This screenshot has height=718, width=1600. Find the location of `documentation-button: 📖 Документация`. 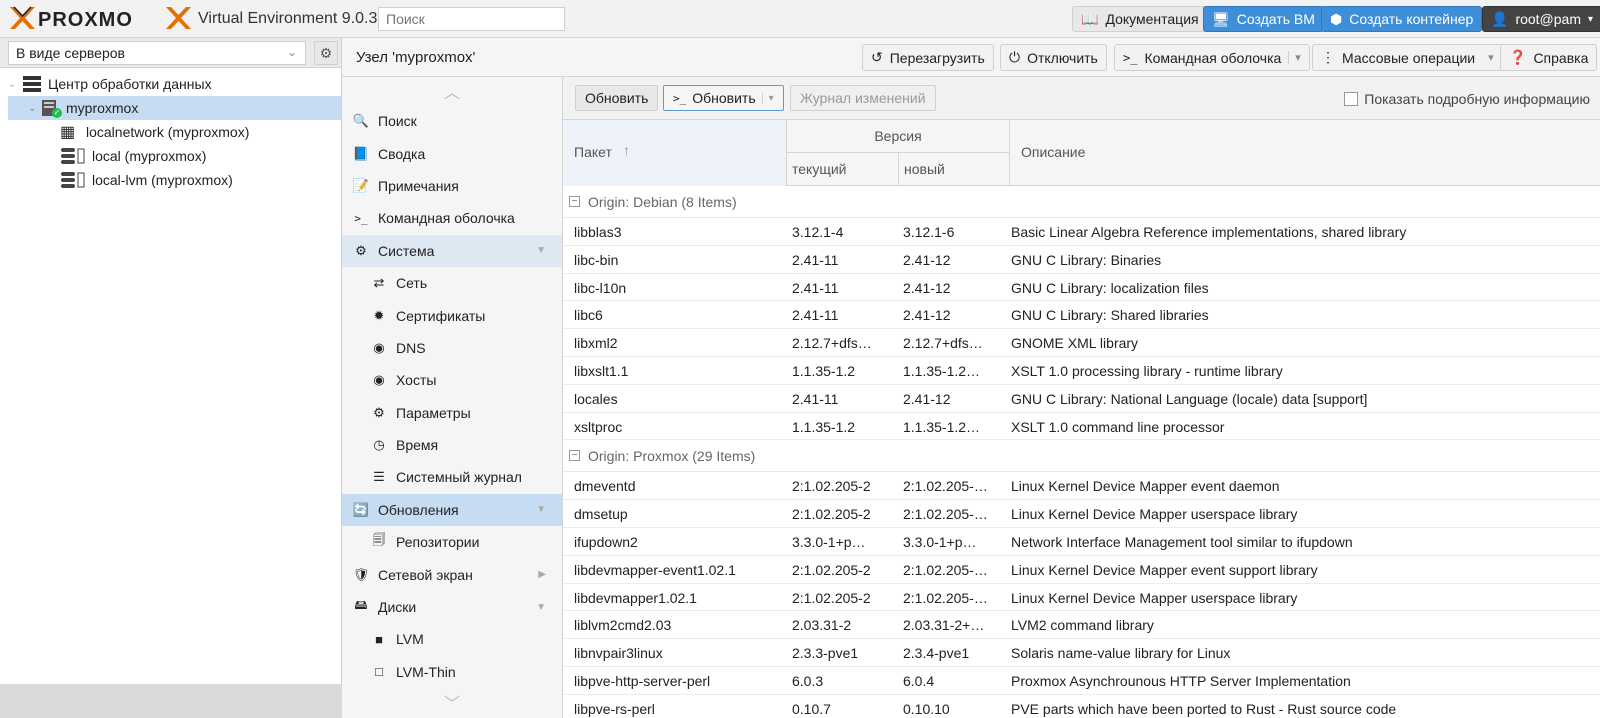

documentation-button: 📖 Документация is located at coordinates (1140, 19).